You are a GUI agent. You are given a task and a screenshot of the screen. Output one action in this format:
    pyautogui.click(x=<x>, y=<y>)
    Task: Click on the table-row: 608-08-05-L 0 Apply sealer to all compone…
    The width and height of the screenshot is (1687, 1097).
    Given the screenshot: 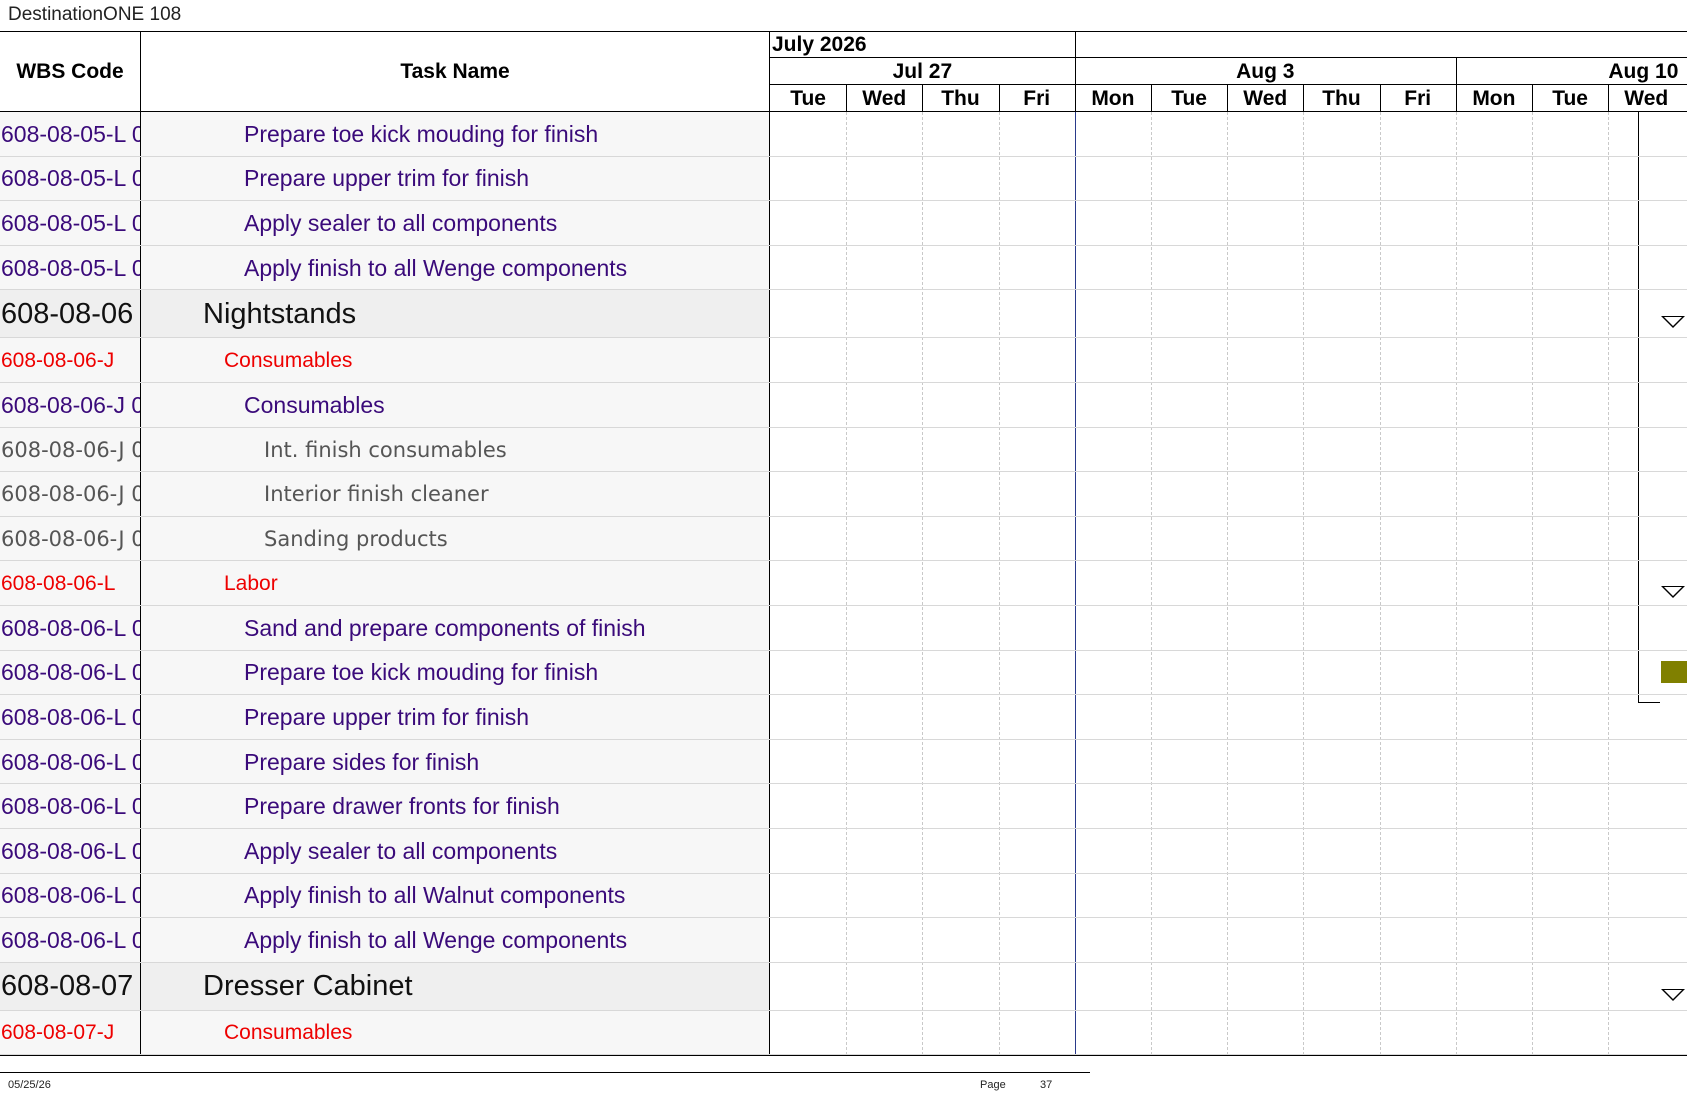 What is the action you would take?
    pyautogui.click(x=843, y=223)
    